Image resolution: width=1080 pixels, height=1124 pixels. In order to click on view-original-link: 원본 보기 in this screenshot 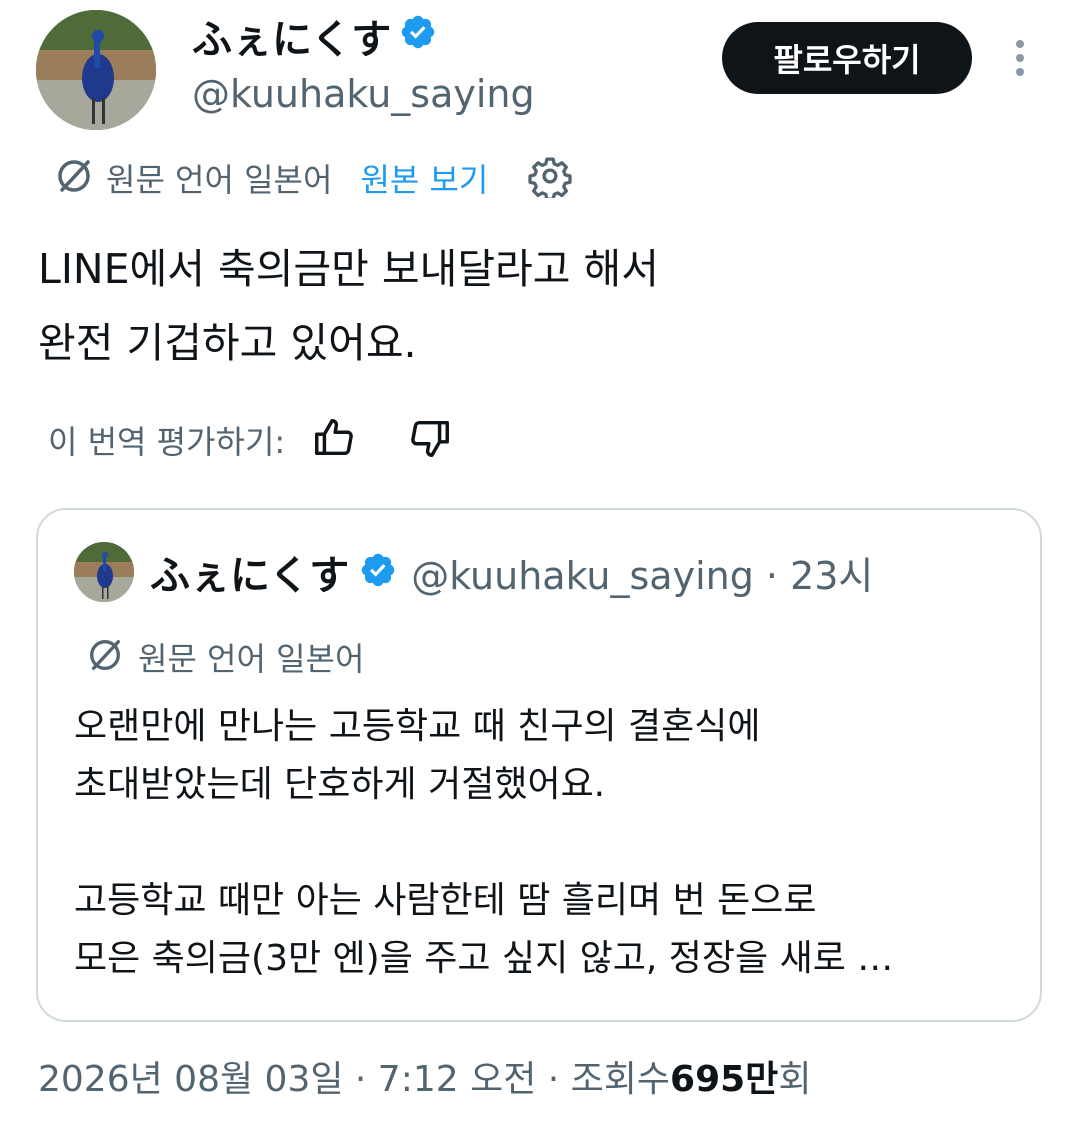, I will do `click(424, 178)`.